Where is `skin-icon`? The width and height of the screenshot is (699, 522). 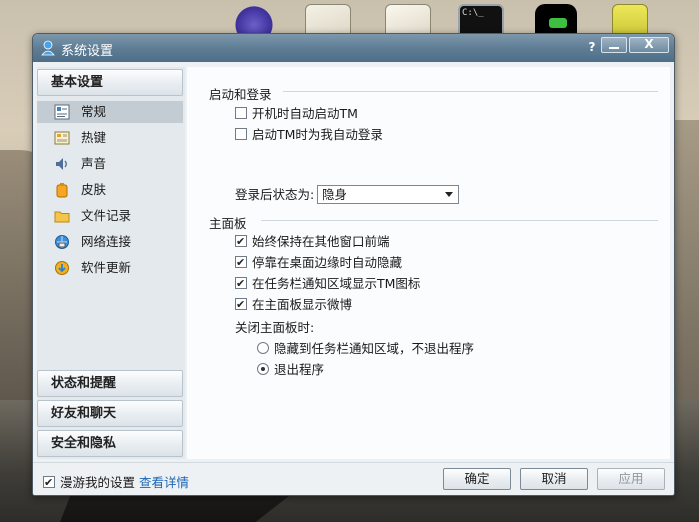
skin-icon is located at coordinates (62, 190).